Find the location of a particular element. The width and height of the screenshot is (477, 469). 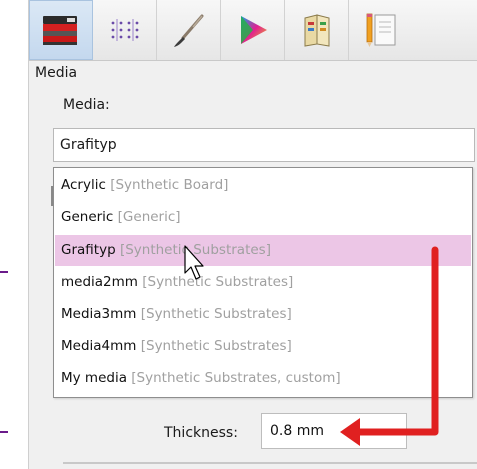

section-title: Media is located at coordinates (56, 73).